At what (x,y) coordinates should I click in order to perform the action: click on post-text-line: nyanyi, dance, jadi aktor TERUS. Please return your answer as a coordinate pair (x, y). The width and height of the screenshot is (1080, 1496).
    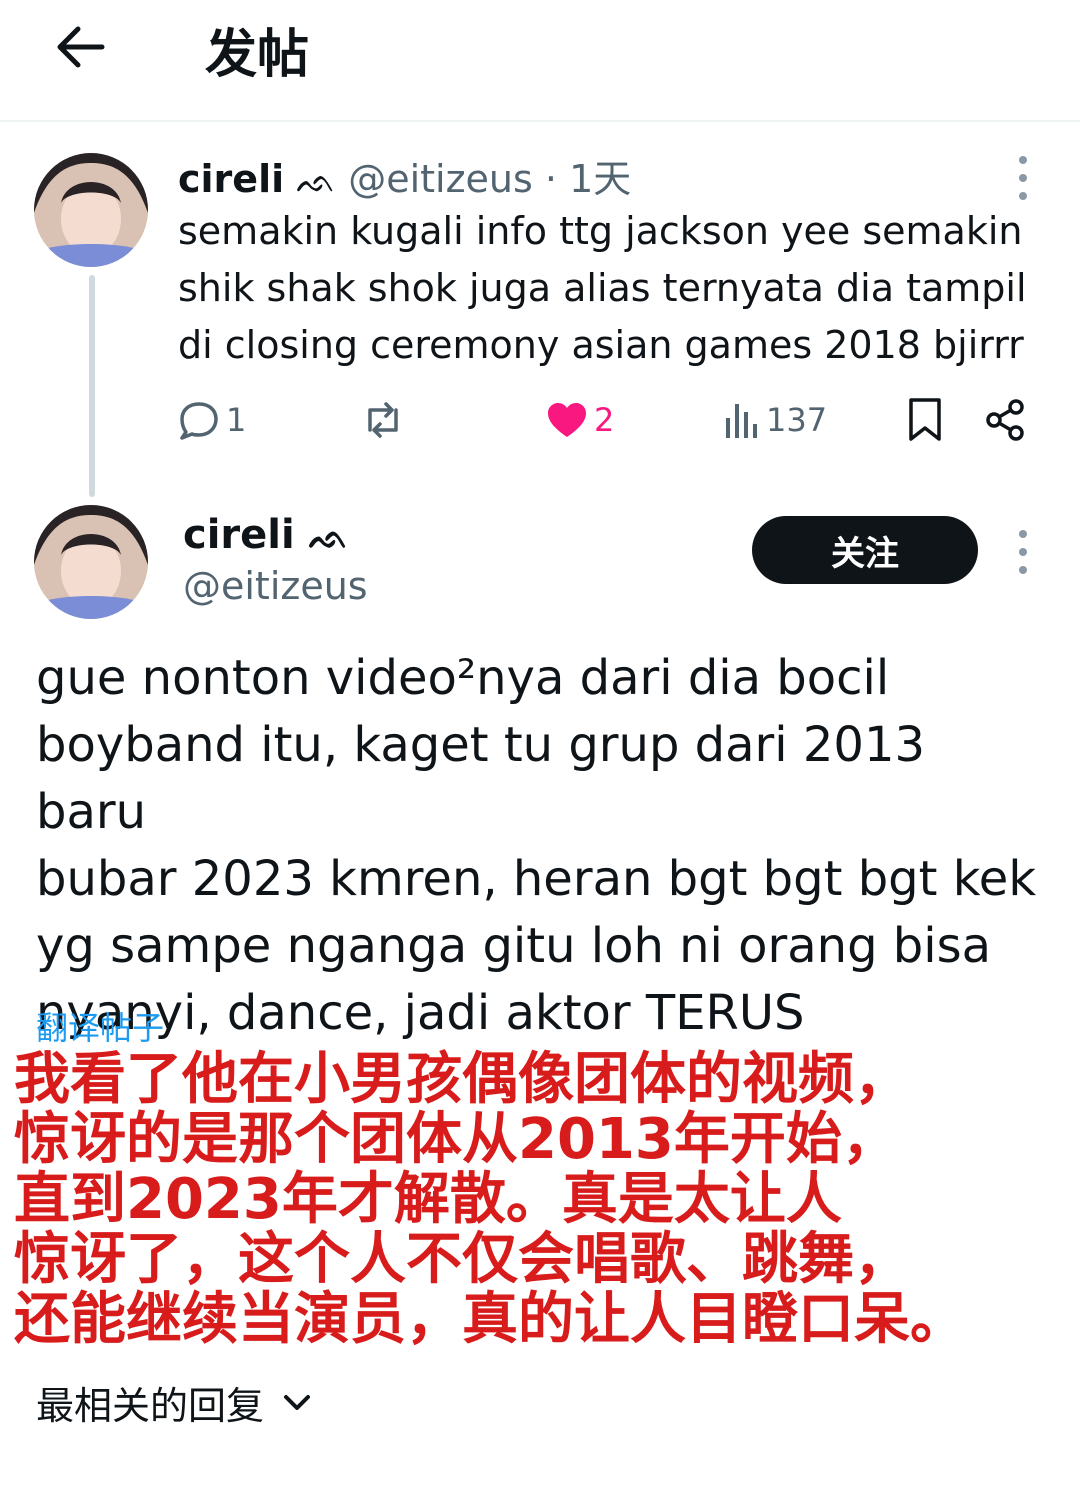
    Looking at the image, I should click on (420, 1013).